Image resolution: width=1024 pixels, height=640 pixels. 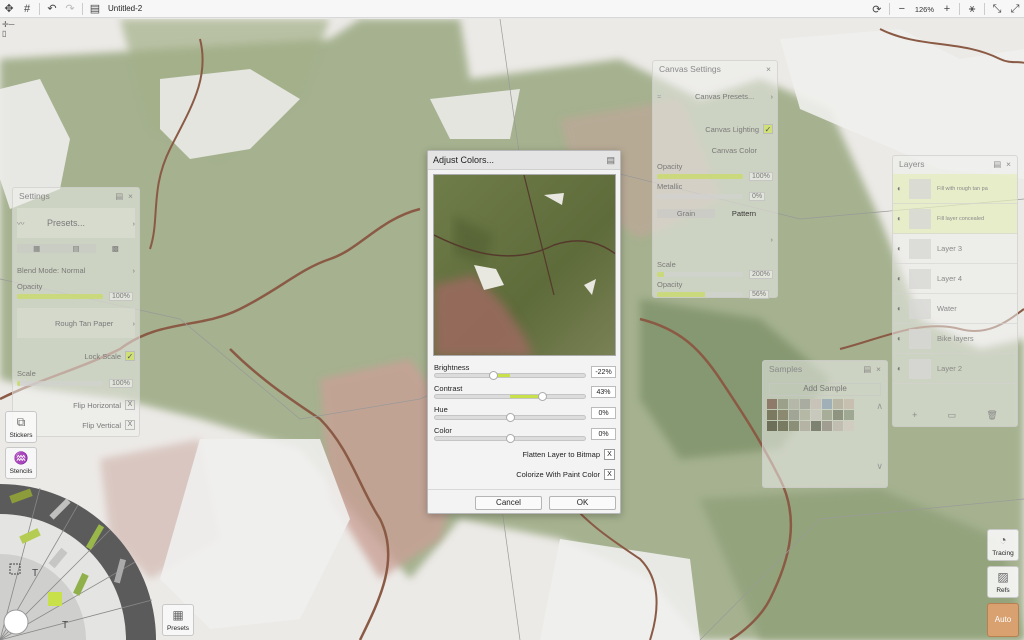 What do you see at coordinates (76, 248) in the screenshot?
I see `tab-texture: ▤` at bounding box center [76, 248].